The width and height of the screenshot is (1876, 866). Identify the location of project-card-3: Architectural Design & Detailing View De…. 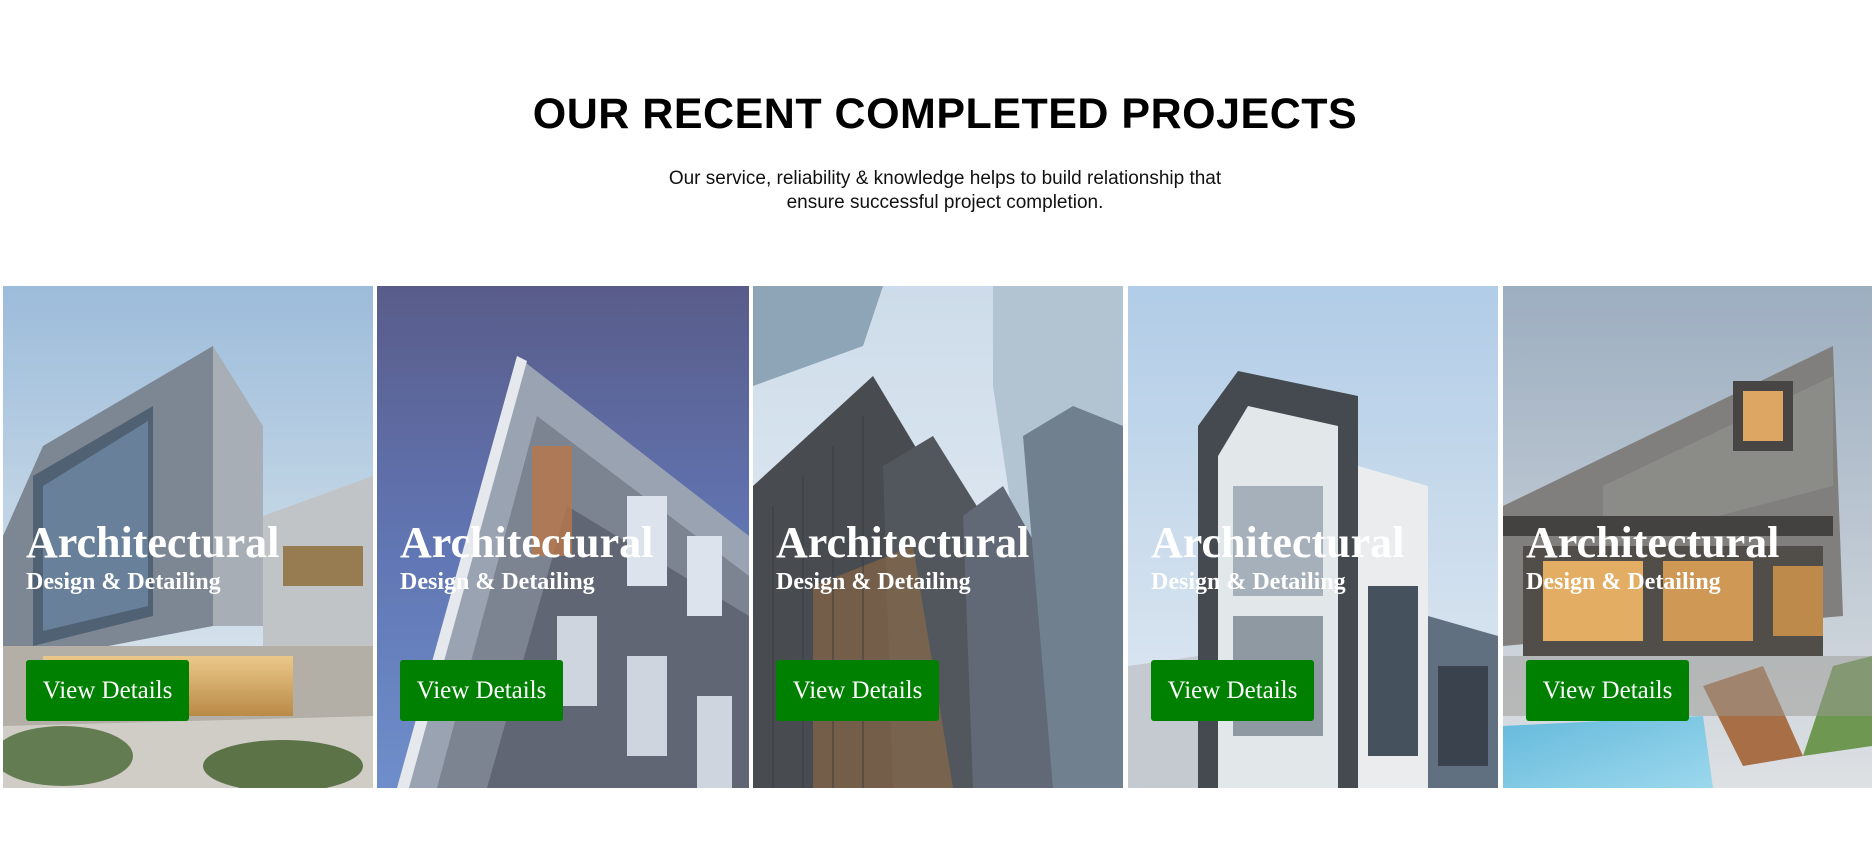
(938, 537).